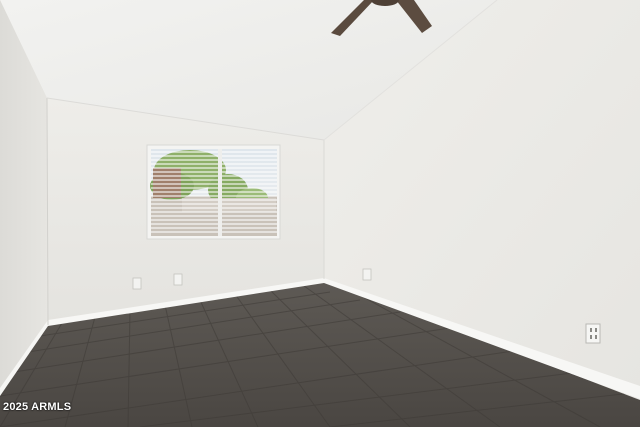 The image size is (640, 427). I want to click on watermark: 2025 ARMLS, so click(37, 407).